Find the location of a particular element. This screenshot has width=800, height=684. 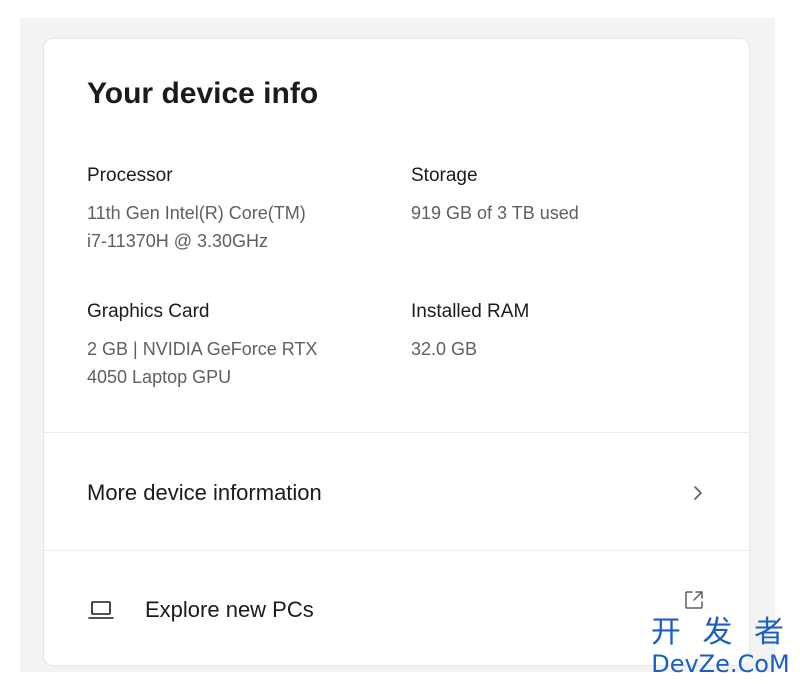

spec-label: Processor is located at coordinates (130, 175).